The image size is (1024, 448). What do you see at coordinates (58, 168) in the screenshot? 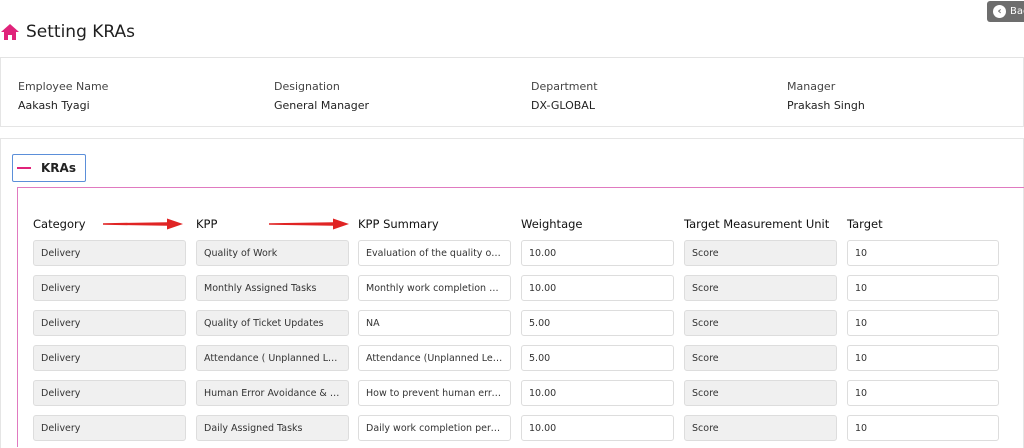
I see `kra-section-label: KRAs` at bounding box center [58, 168].